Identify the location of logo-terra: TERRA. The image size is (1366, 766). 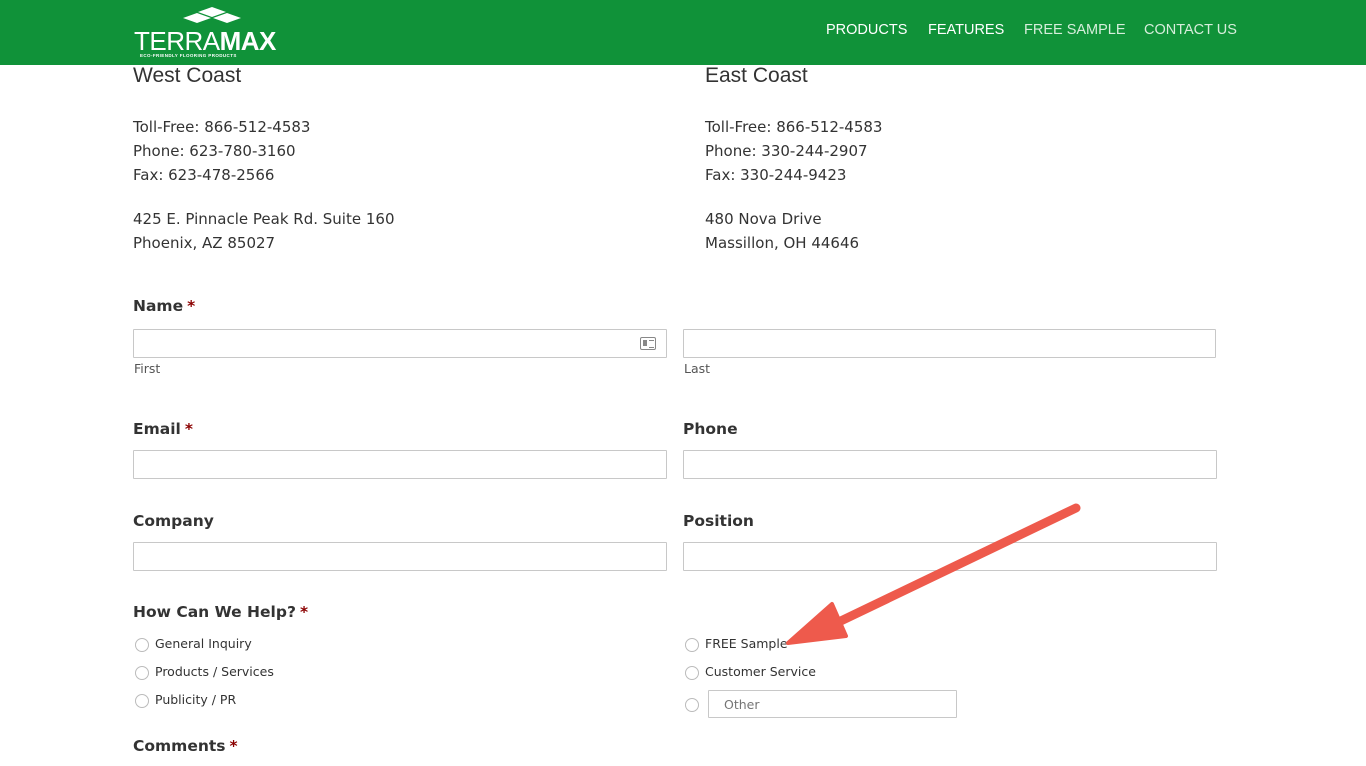
(177, 41).